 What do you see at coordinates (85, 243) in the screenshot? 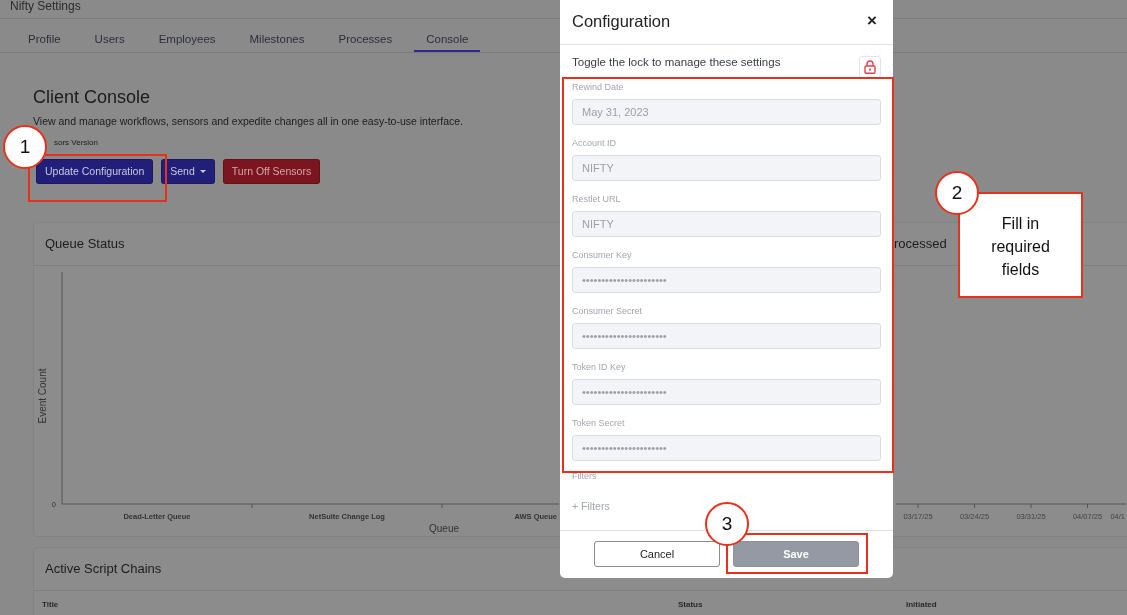
I see `card-title: Queue Status` at bounding box center [85, 243].